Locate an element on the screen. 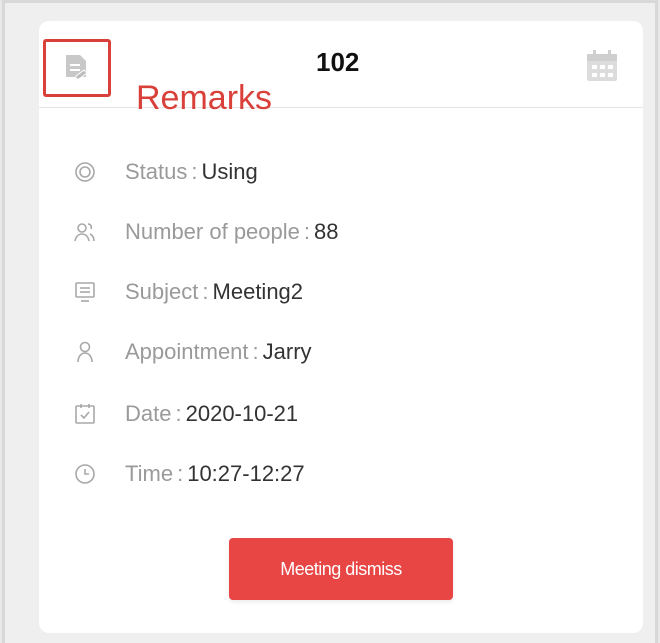 The image size is (660, 643). info-time-text: Time:10:27-12:27 is located at coordinates (215, 474).